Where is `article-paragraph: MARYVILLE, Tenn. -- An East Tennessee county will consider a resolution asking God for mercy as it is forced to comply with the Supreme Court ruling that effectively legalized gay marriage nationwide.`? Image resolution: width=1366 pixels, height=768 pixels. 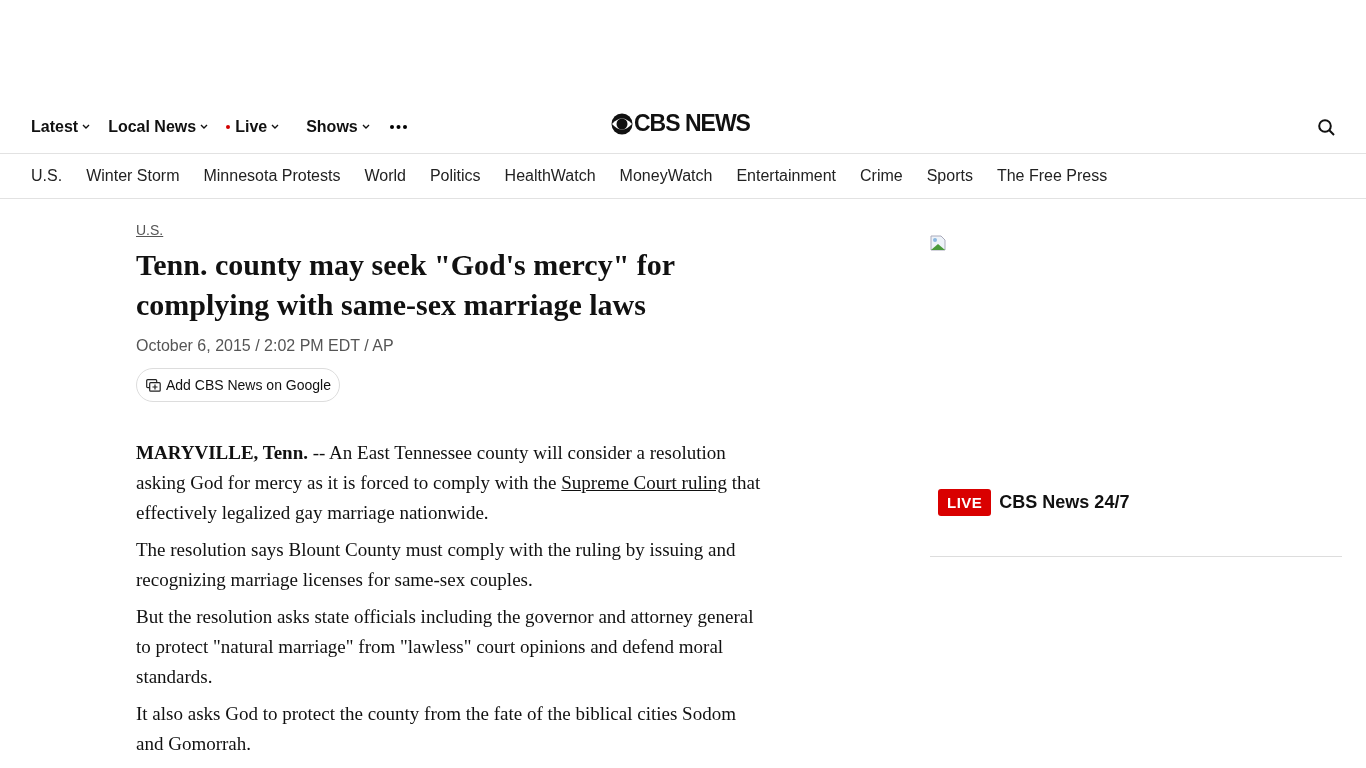
article-paragraph: MARYVILLE, Tenn. -- An East Tennessee county will consider a resolution asking God for mercy as it is forced to comply with the Supreme Court ruling that effectively legalized gay marriage nationwide. is located at coordinates (449, 483).